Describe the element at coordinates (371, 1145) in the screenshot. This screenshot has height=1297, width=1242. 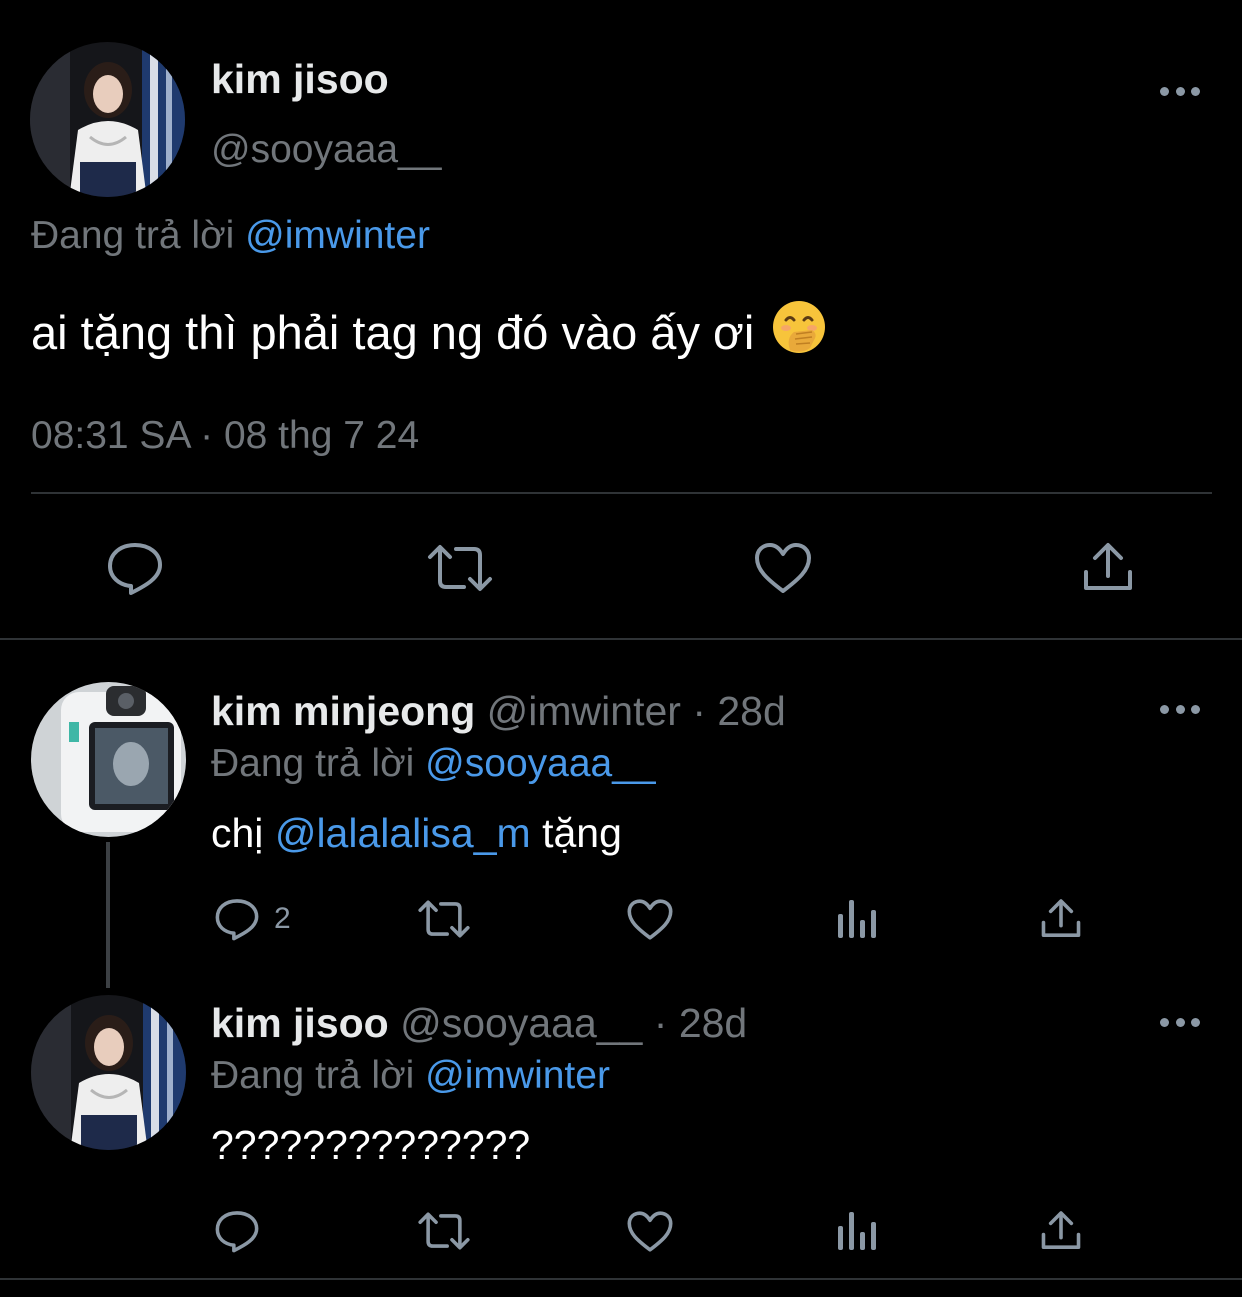
I see `reply-text: ??????????????` at that location.